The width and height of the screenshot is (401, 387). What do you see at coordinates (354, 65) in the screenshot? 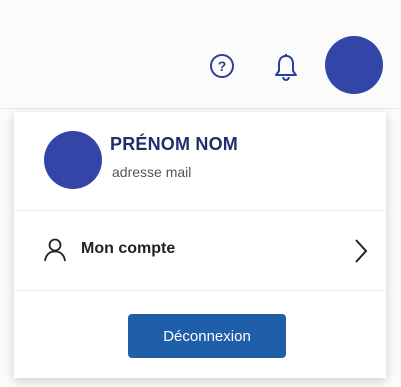
I see `avatar` at bounding box center [354, 65].